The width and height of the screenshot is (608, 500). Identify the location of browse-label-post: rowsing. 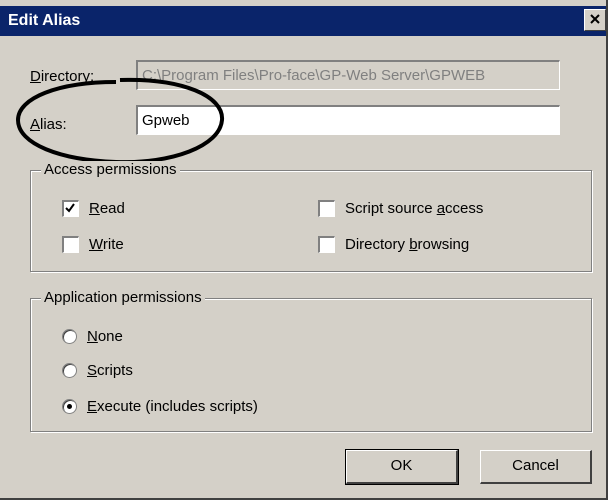
(443, 244).